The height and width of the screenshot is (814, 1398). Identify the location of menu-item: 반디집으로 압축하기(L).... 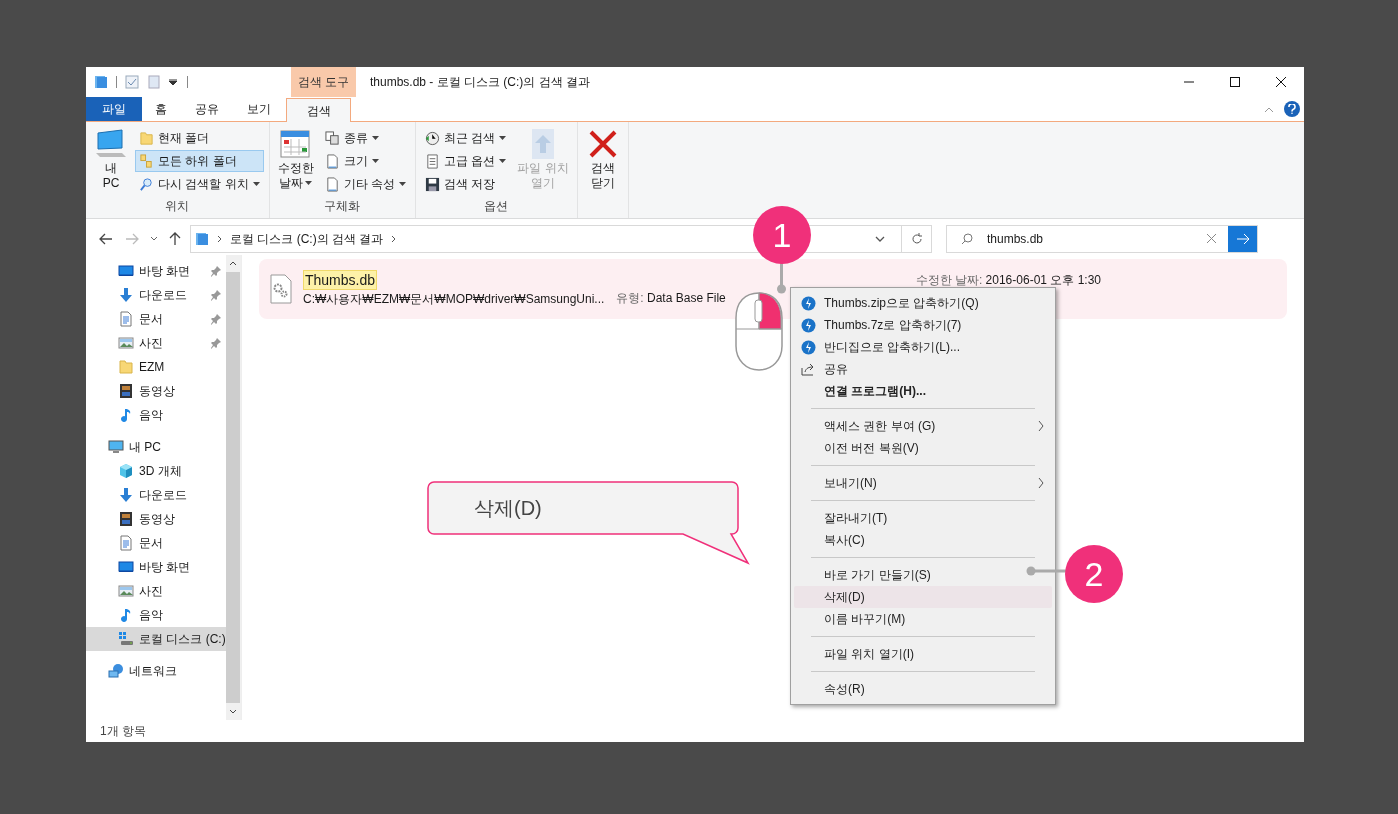
(923, 347).